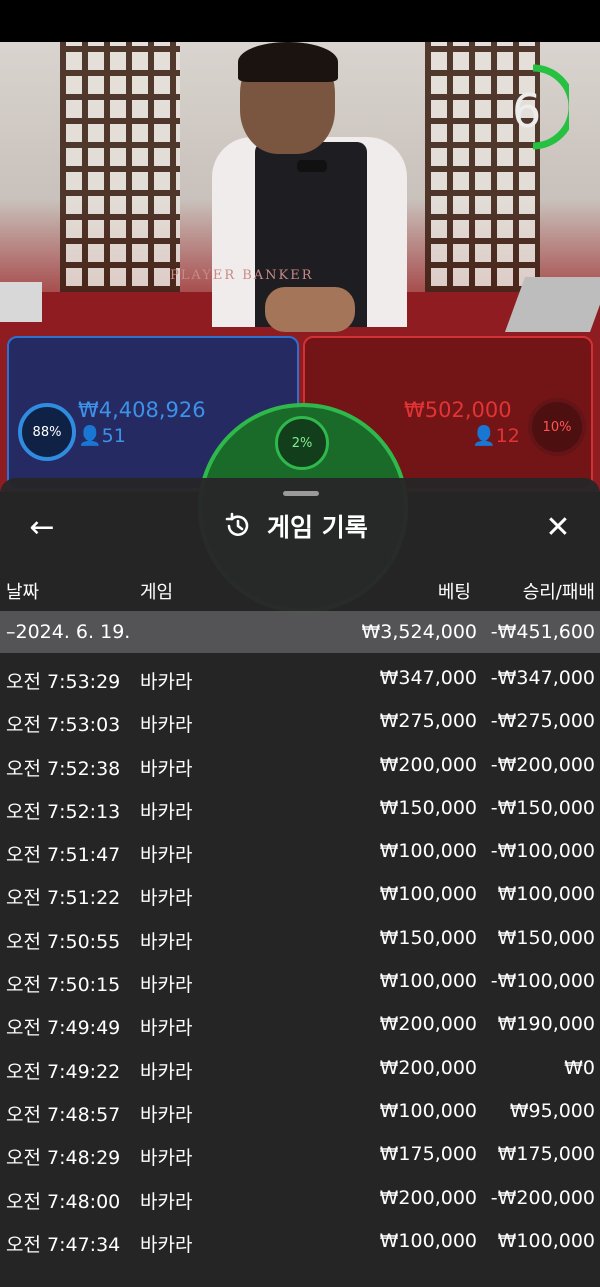  I want to click on table-row: 오전 7:49:22 바카라 ₩200,000 ₩0, so click(300, 1068).